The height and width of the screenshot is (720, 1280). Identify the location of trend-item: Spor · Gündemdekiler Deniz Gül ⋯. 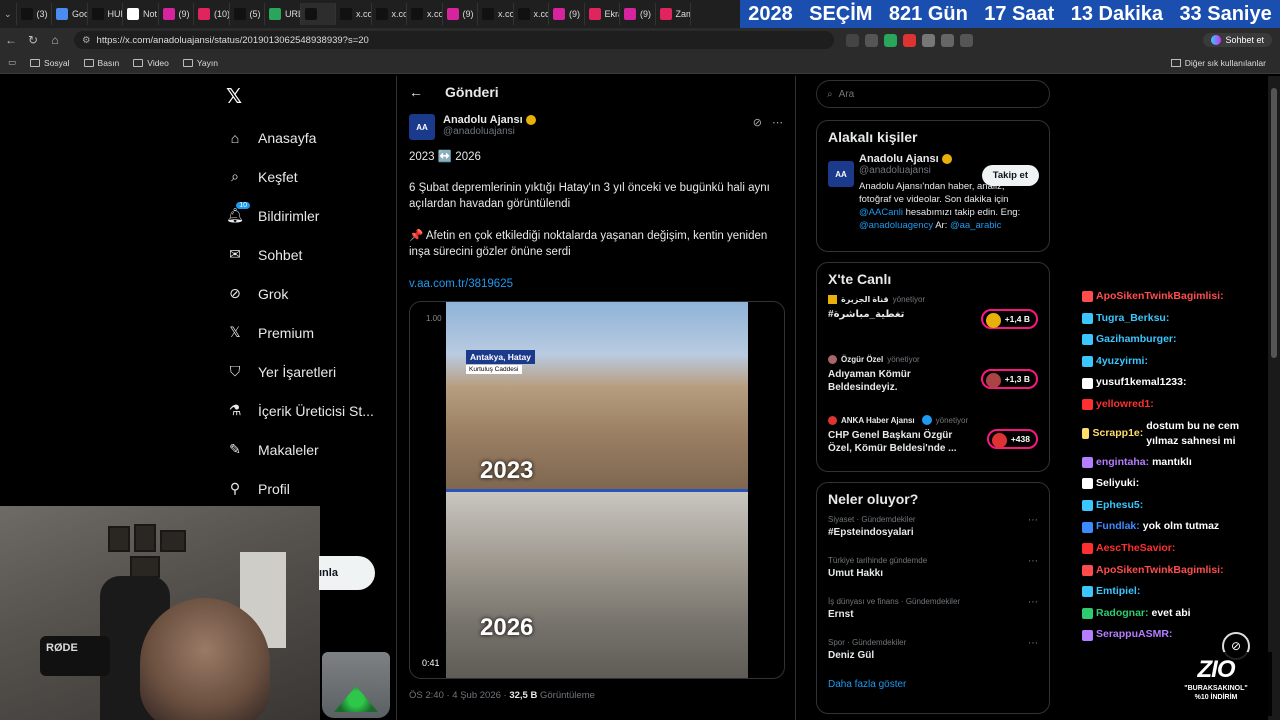
(933, 653).